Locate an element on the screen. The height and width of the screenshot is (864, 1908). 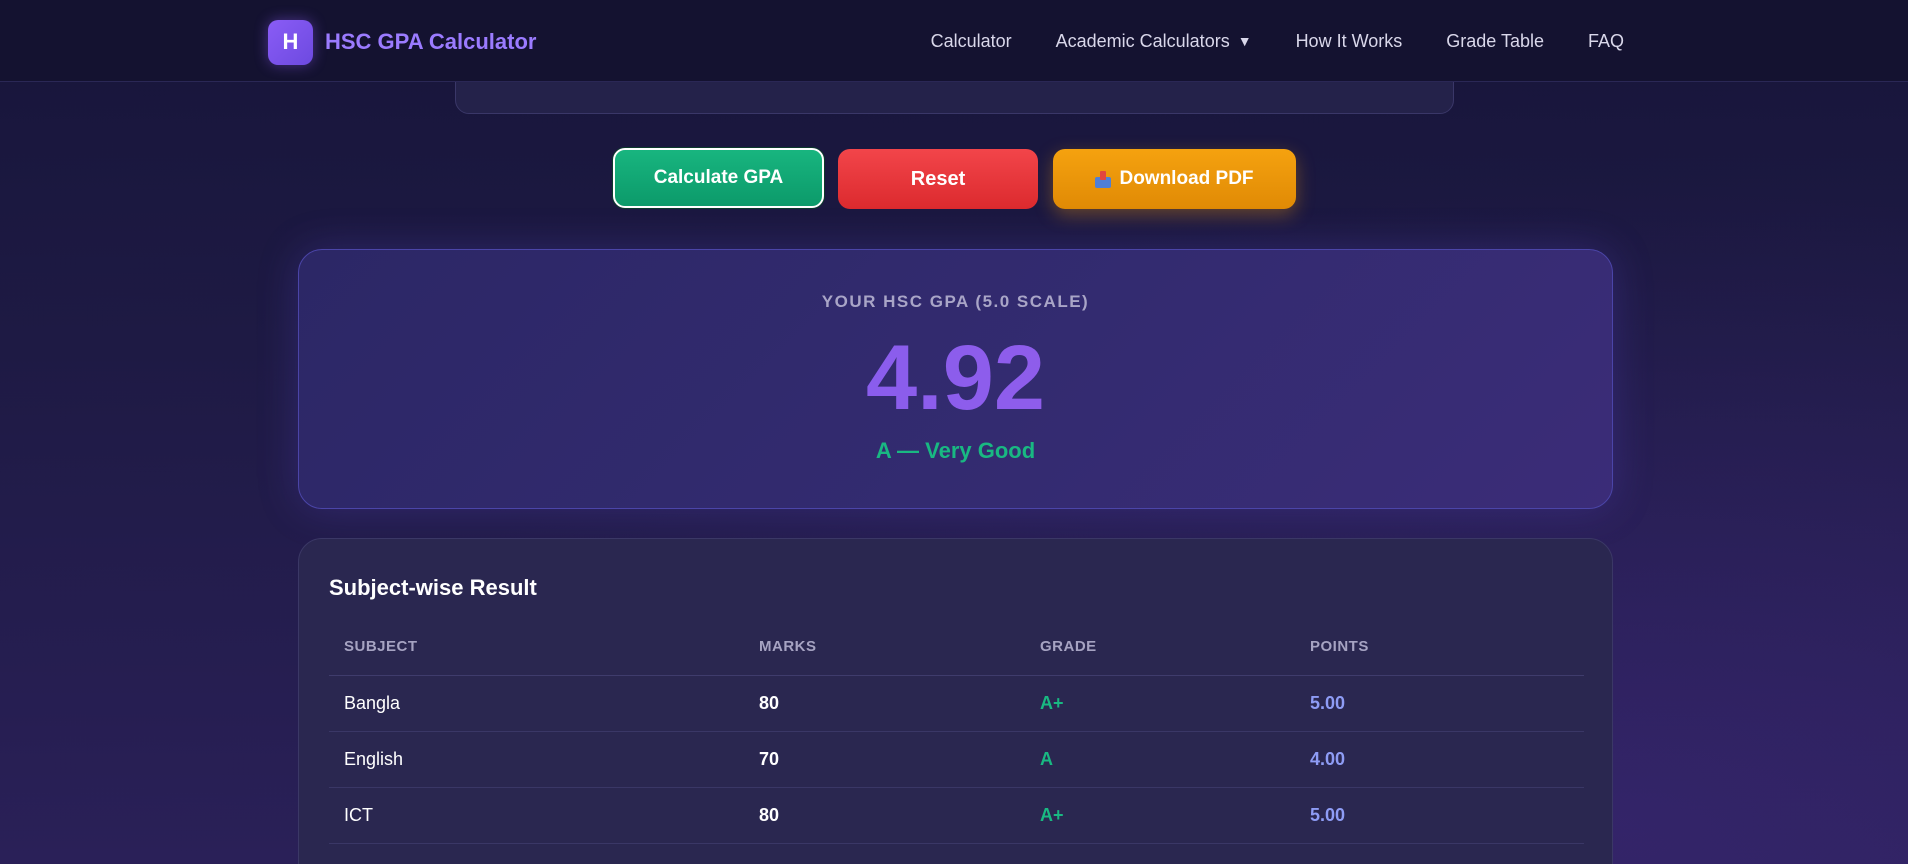
gpa-value: 4.92 is located at coordinates (955, 378).